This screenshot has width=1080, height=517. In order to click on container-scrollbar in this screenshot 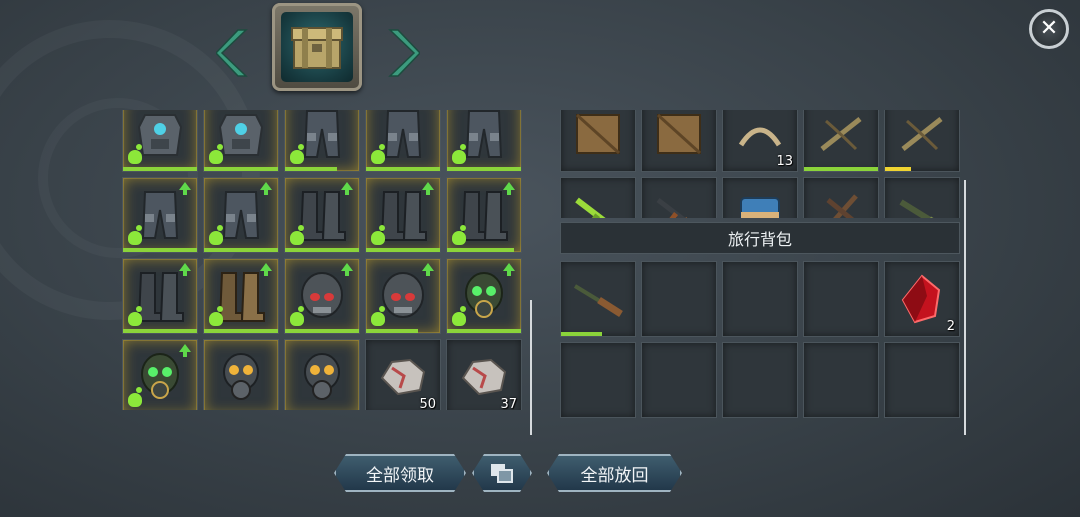, I will do `click(531, 367)`.